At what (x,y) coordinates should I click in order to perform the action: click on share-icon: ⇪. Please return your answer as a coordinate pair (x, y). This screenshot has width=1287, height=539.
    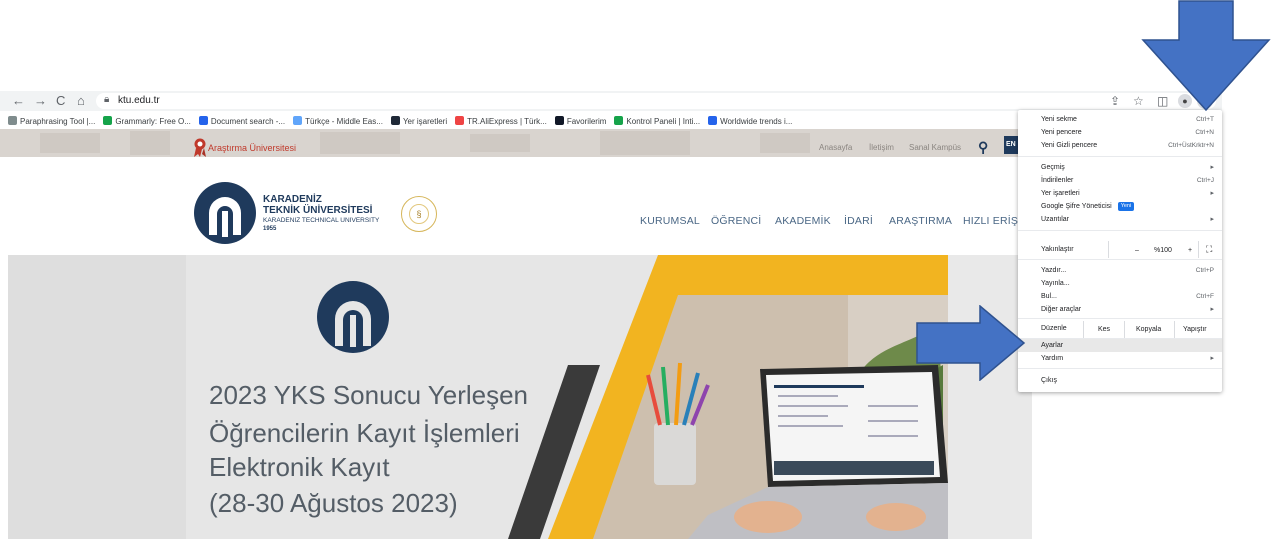
    Looking at the image, I should click on (1115, 101).